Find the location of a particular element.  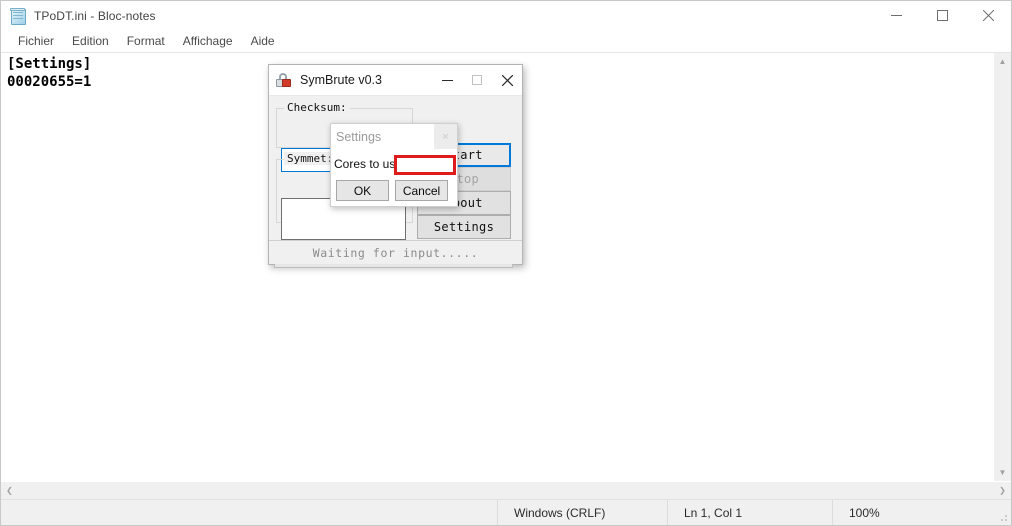

status-caret-position: Ln 1, Col 1 is located at coordinates (749, 512).